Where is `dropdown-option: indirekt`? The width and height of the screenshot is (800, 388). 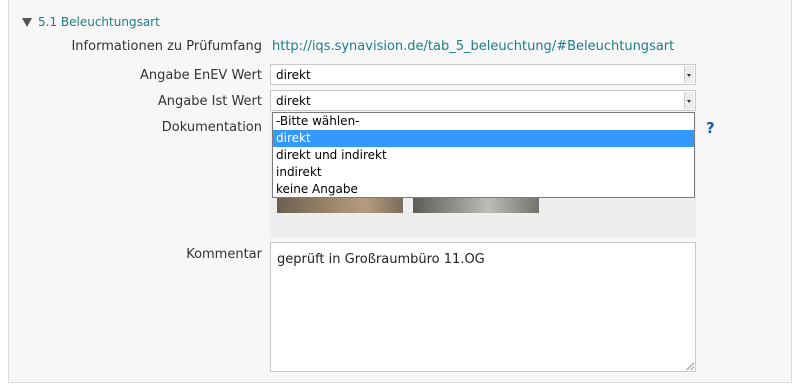
dropdown-option: indirekt is located at coordinates (483, 172).